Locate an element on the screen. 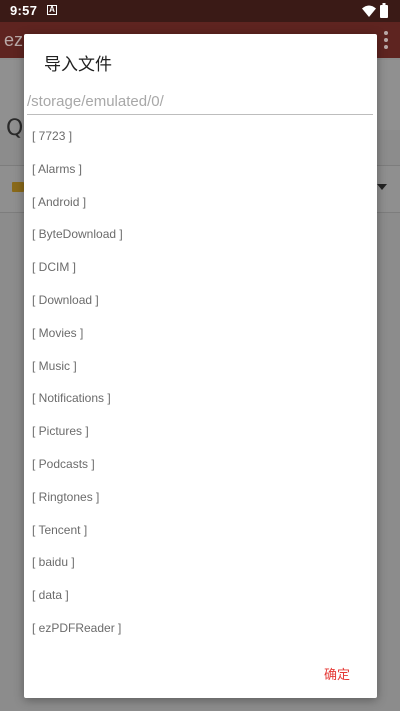 The height and width of the screenshot is (711, 400). folder-item: [ data ] is located at coordinates (200, 595).